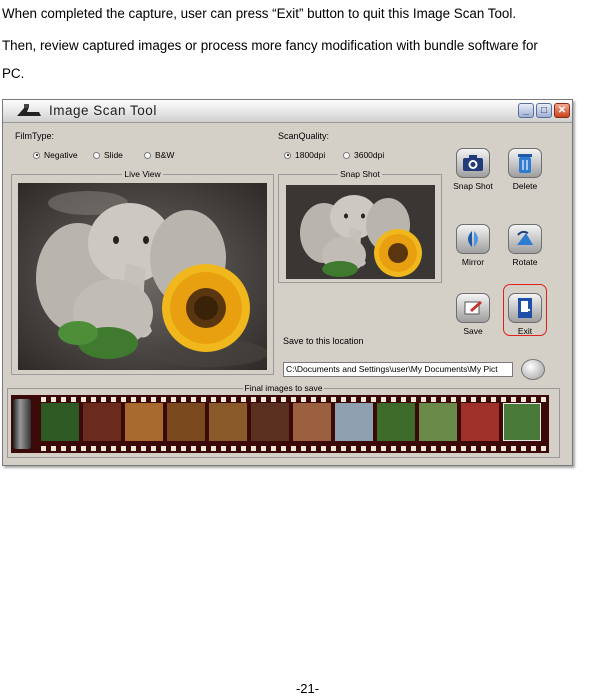 The width and height of the screenshot is (615, 696). Describe the element at coordinates (142, 276) in the screenshot. I see `live-view-image` at that location.